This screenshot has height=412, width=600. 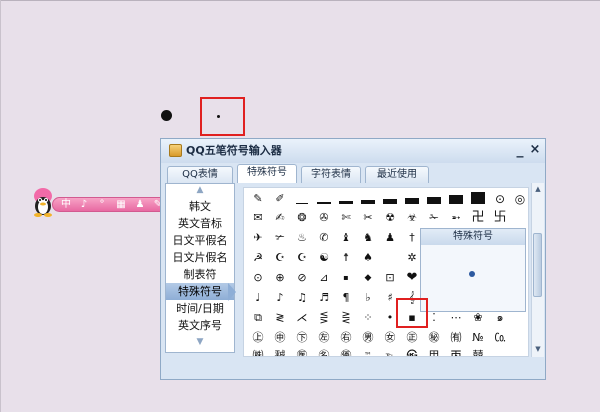 I want to click on symbol-cell: ⊿, so click(x=324, y=278).